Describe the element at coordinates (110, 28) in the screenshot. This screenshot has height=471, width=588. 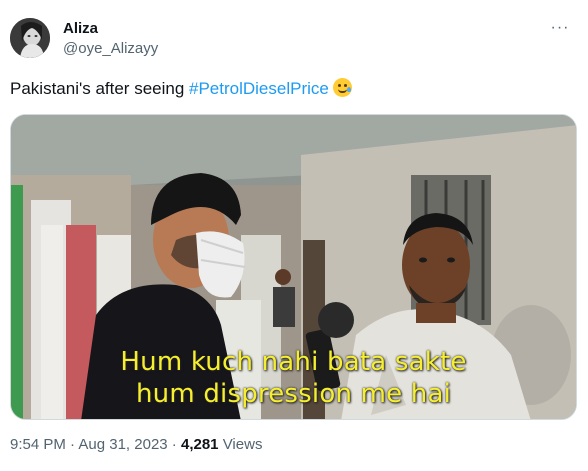
I see `display-name: Aliza` at that location.